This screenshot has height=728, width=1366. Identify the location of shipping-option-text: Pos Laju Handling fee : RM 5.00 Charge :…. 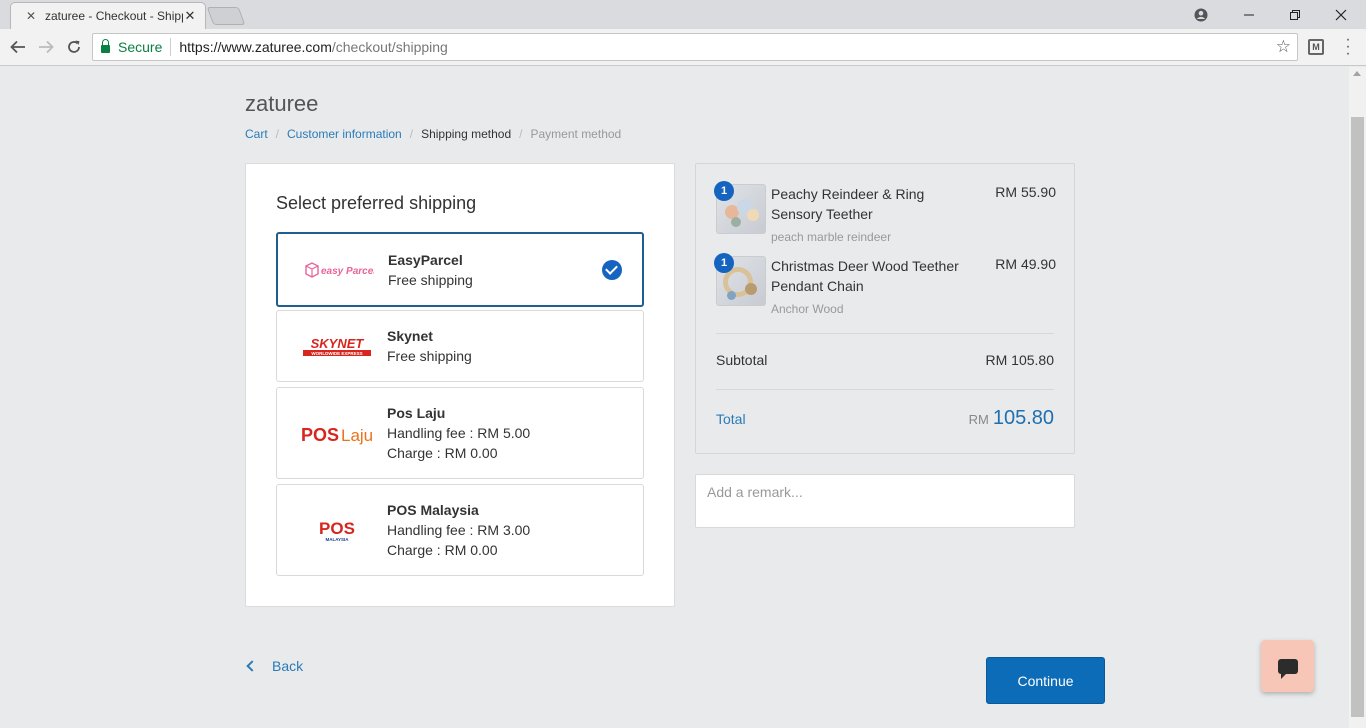
(458, 433).